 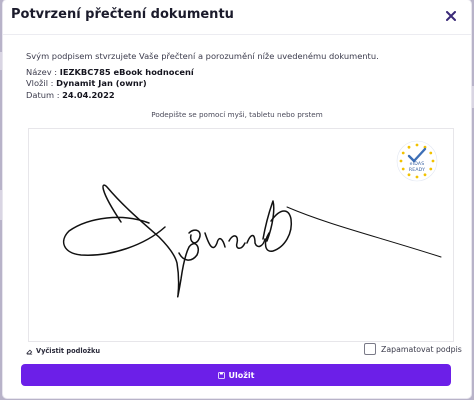 What do you see at coordinates (122, 14) in the screenshot?
I see `dialog-title: Potvrzení přečtení dokumentu` at bounding box center [122, 14].